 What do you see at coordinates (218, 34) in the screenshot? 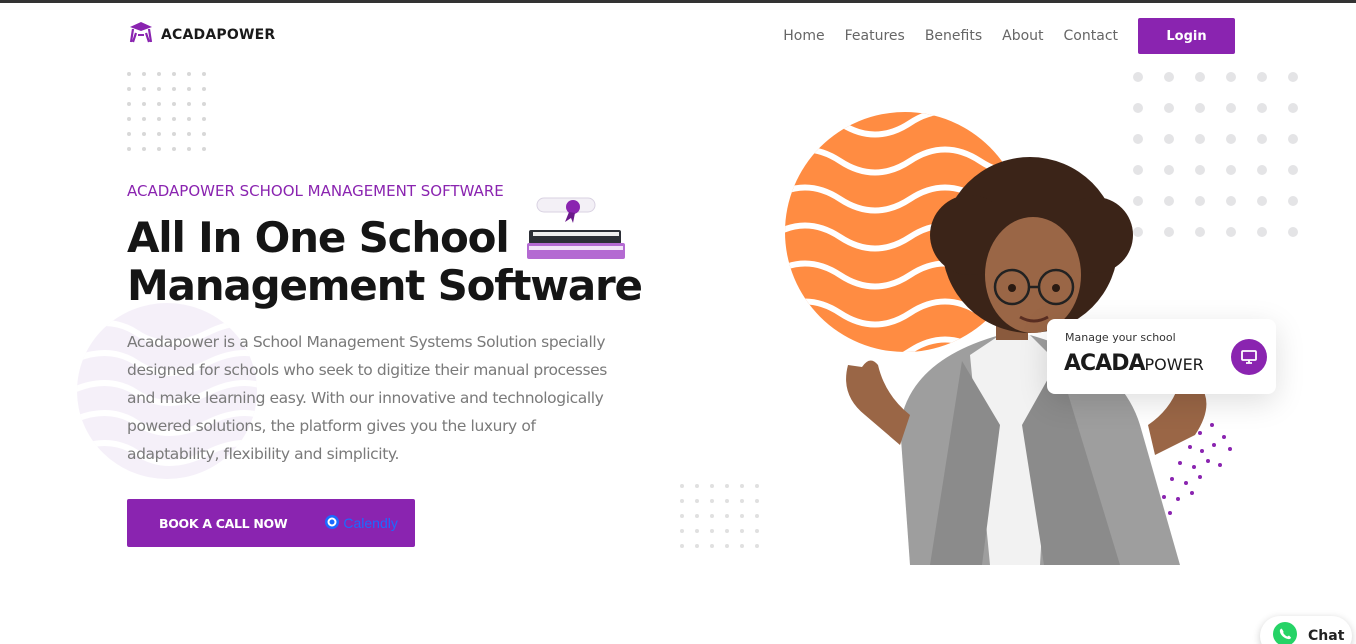
I see `brand-name: ACADAPOWER` at bounding box center [218, 34].